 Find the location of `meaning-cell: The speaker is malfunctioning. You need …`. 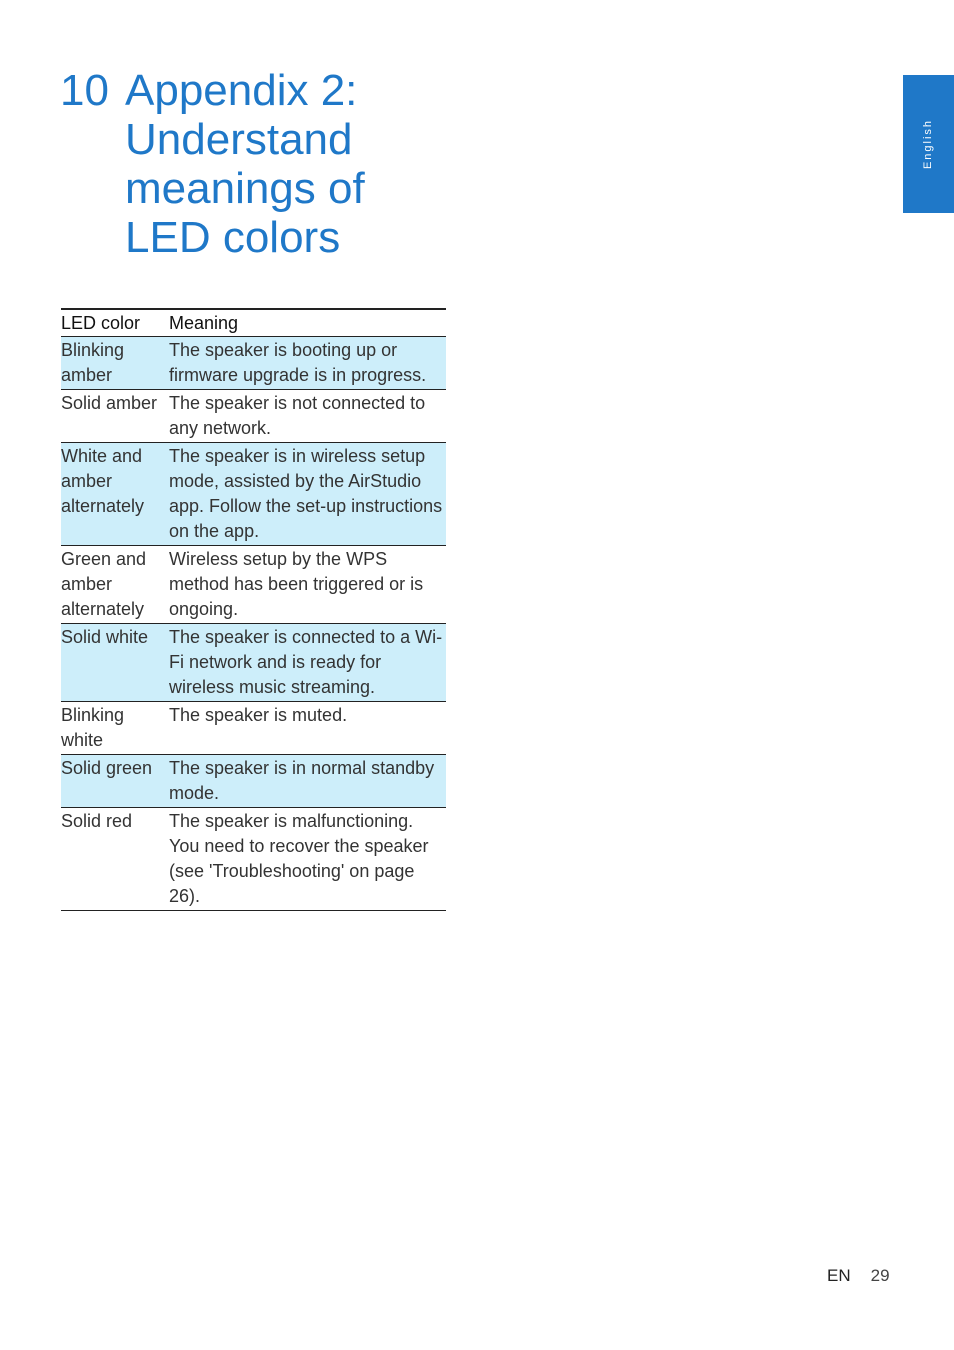

meaning-cell: The speaker is malfunctioning. You need … is located at coordinates (299, 858).